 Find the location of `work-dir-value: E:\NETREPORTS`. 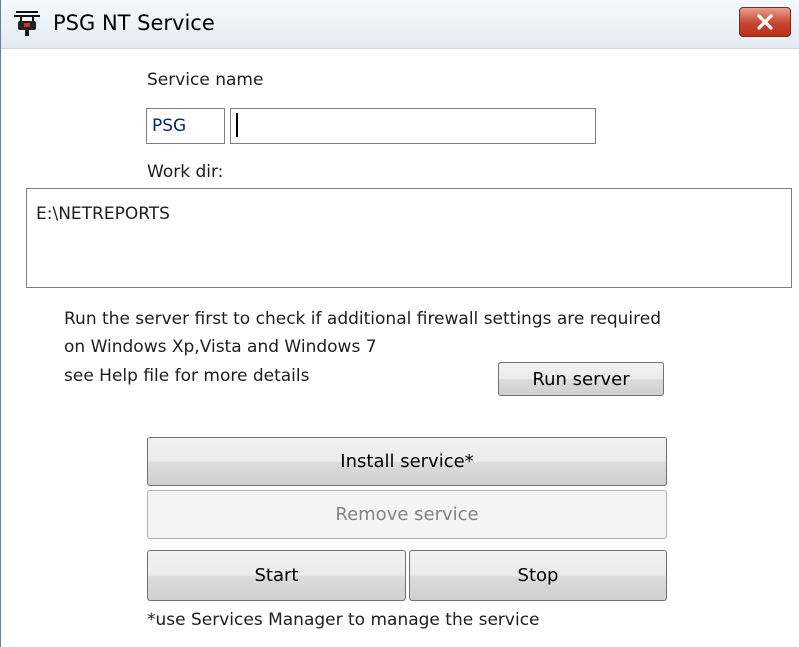

work-dir-value: E:\NETREPORTS is located at coordinates (103, 214).